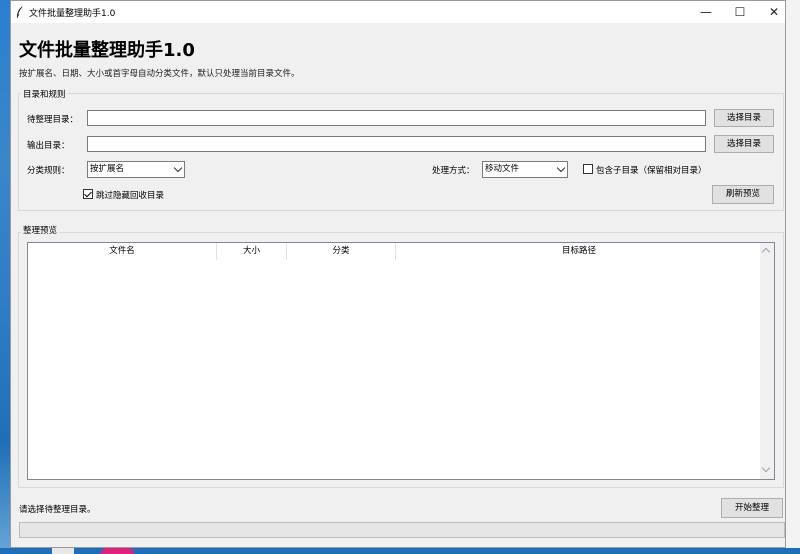 Image resolution: width=800 pixels, height=554 pixels. What do you see at coordinates (752, 508) in the screenshot?
I see `start-button: 开始整理` at bounding box center [752, 508].